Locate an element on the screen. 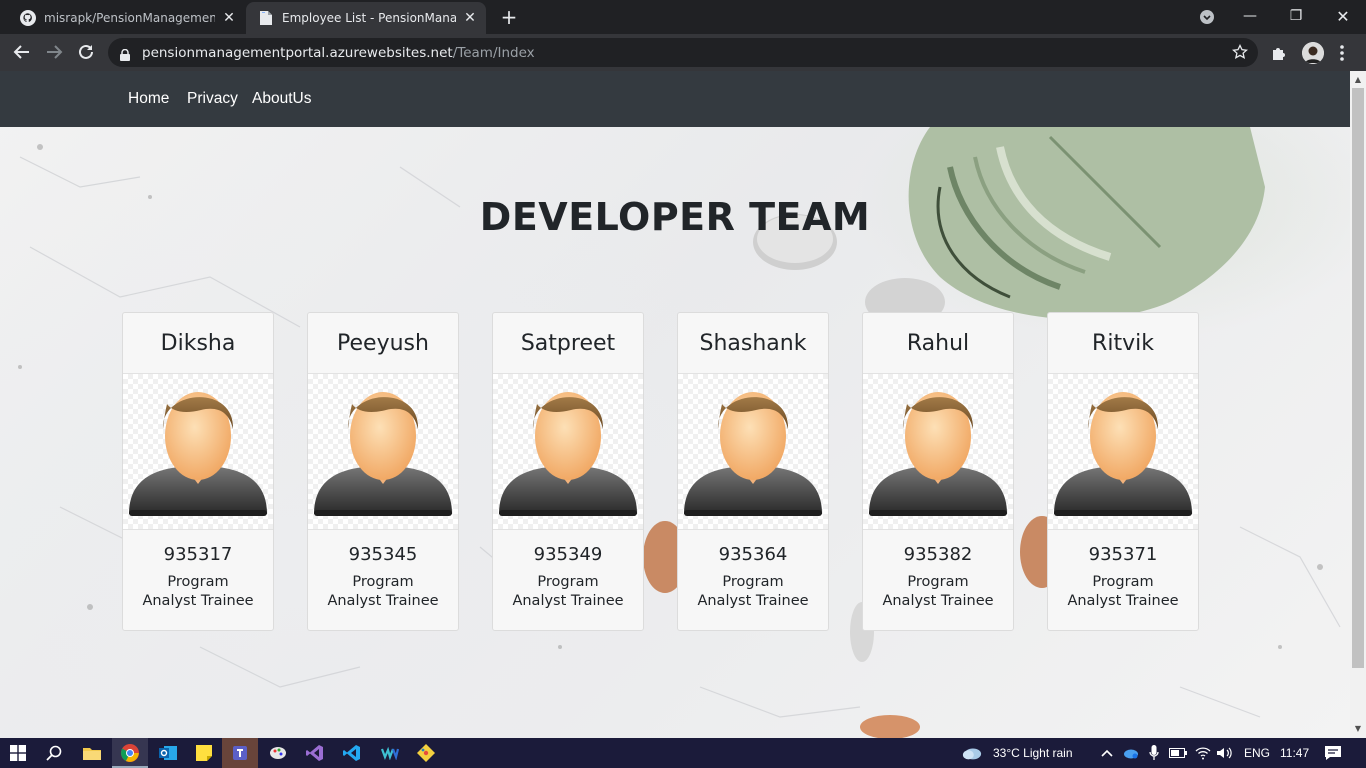 This screenshot has width=1366, height=768. tab-label: Employee List - PensionManagem is located at coordinates (369, 18).